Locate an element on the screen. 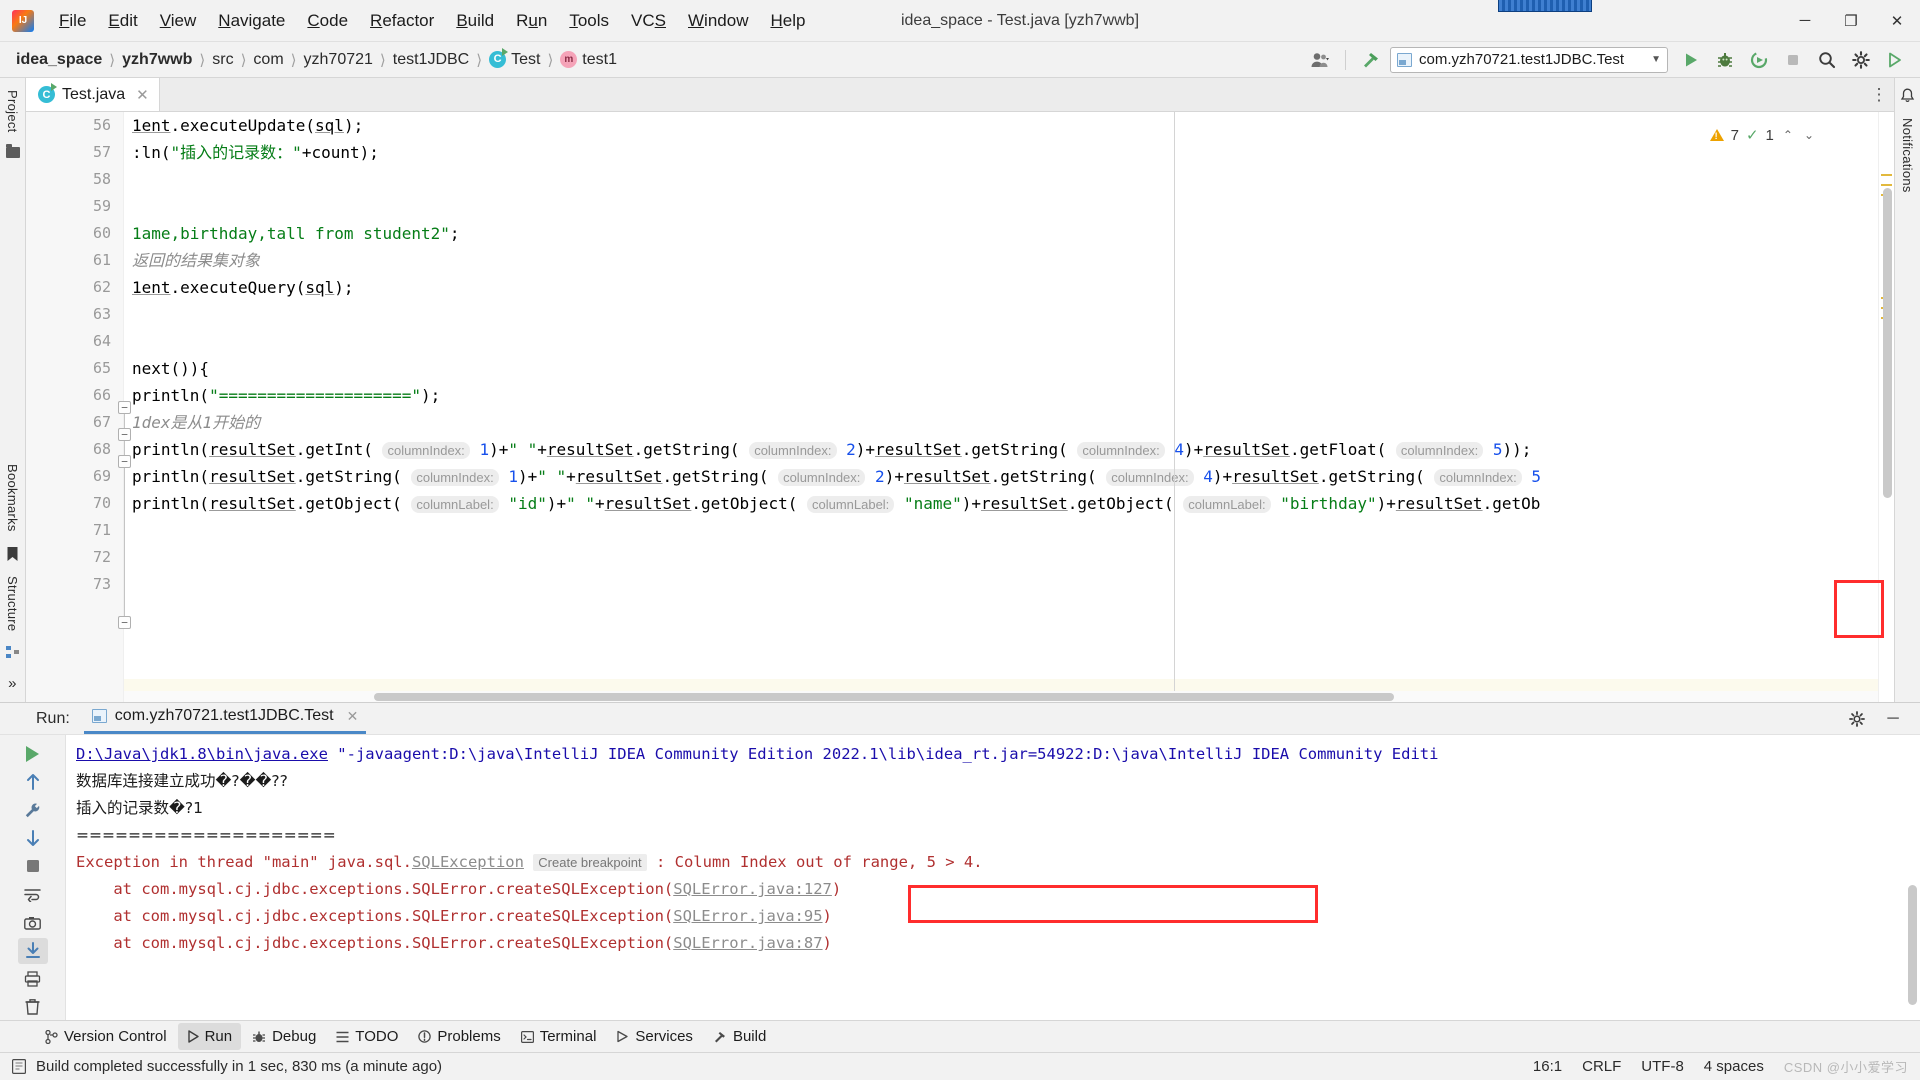  menu-vcs: VCS is located at coordinates (648, 21).